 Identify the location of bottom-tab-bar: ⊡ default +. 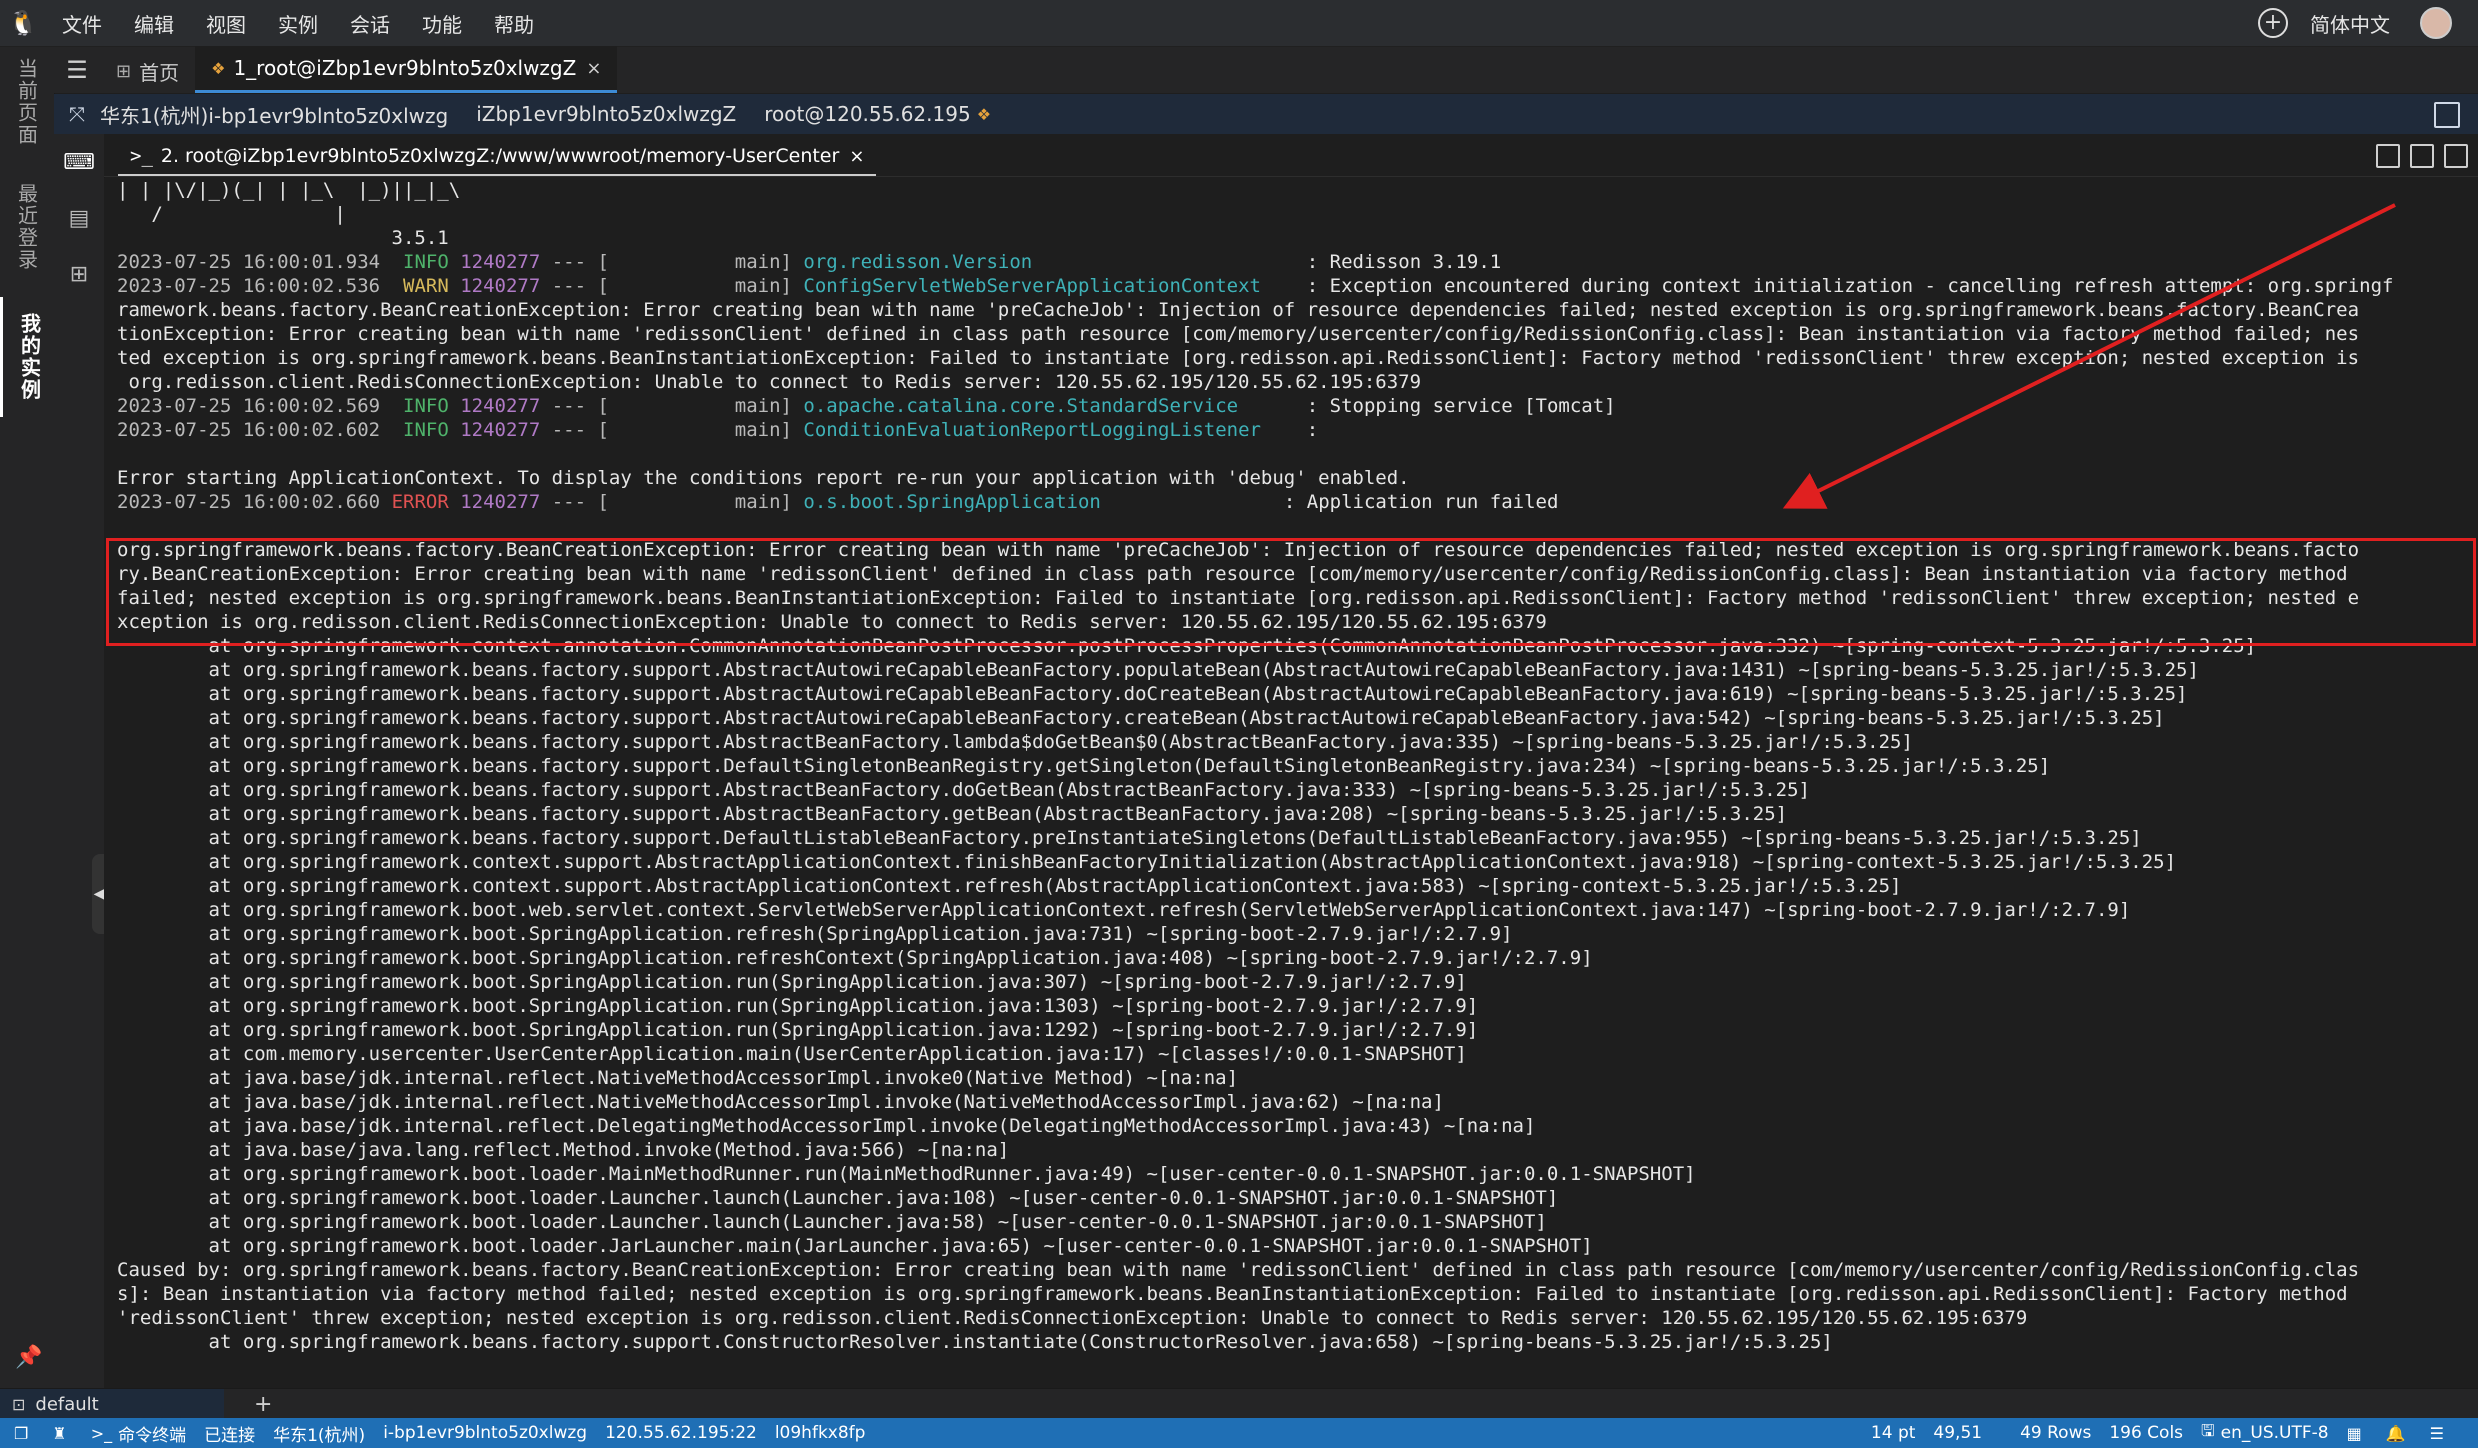
(1239, 1403).